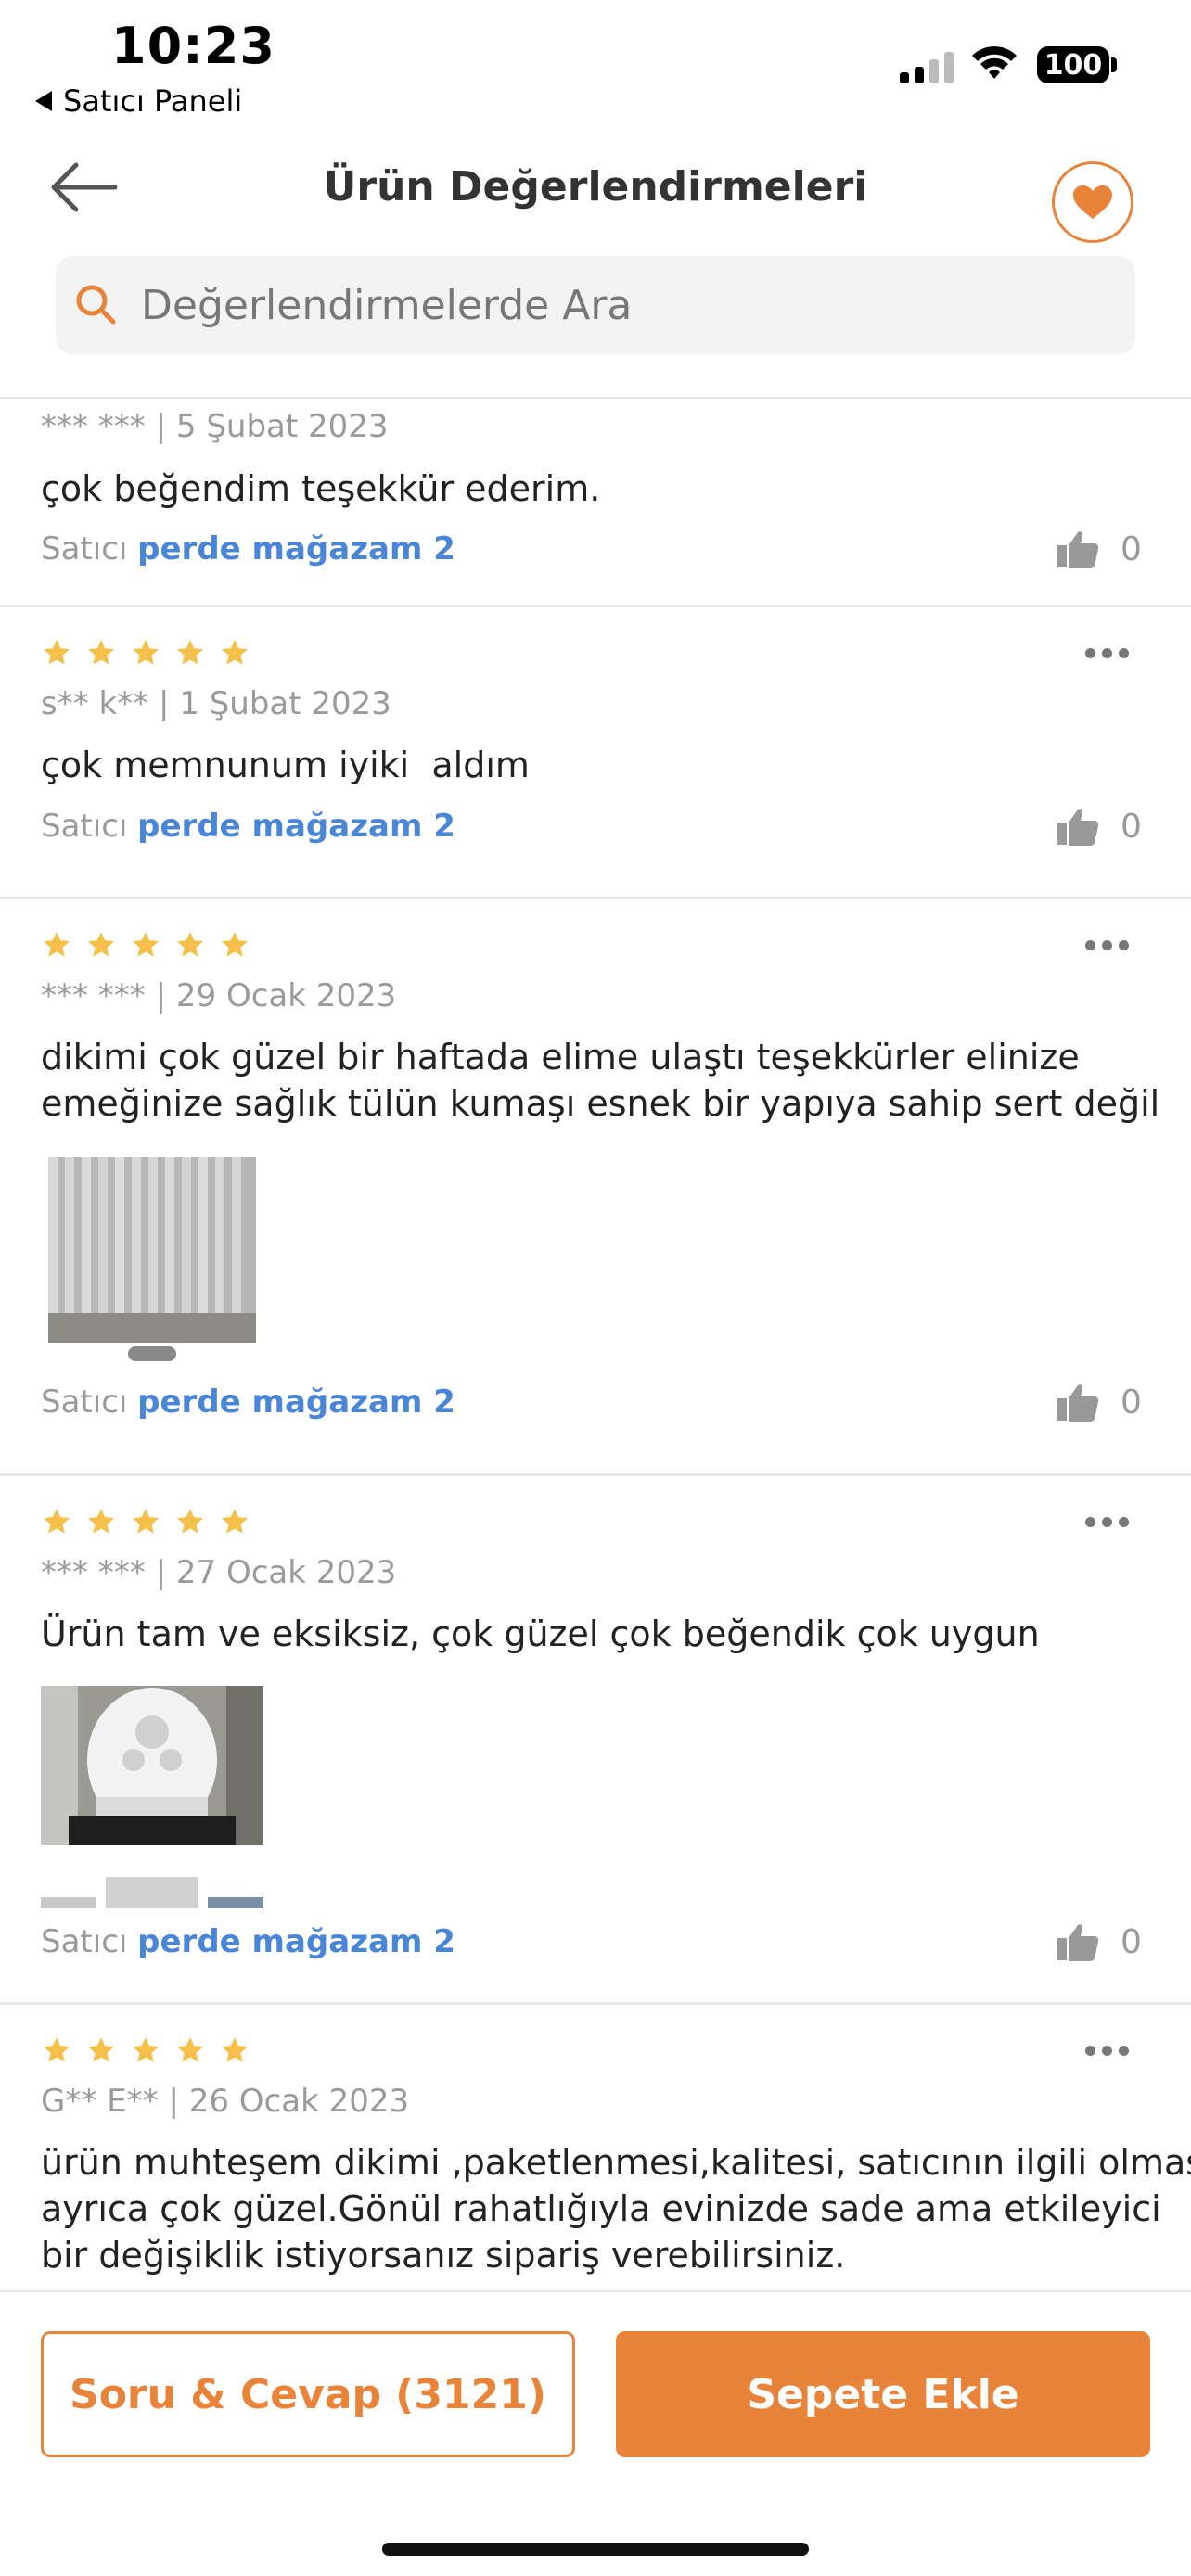  Describe the element at coordinates (215, 426) in the screenshot. I see `review-meta: *** *** | 5 Şubat 2023` at that location.